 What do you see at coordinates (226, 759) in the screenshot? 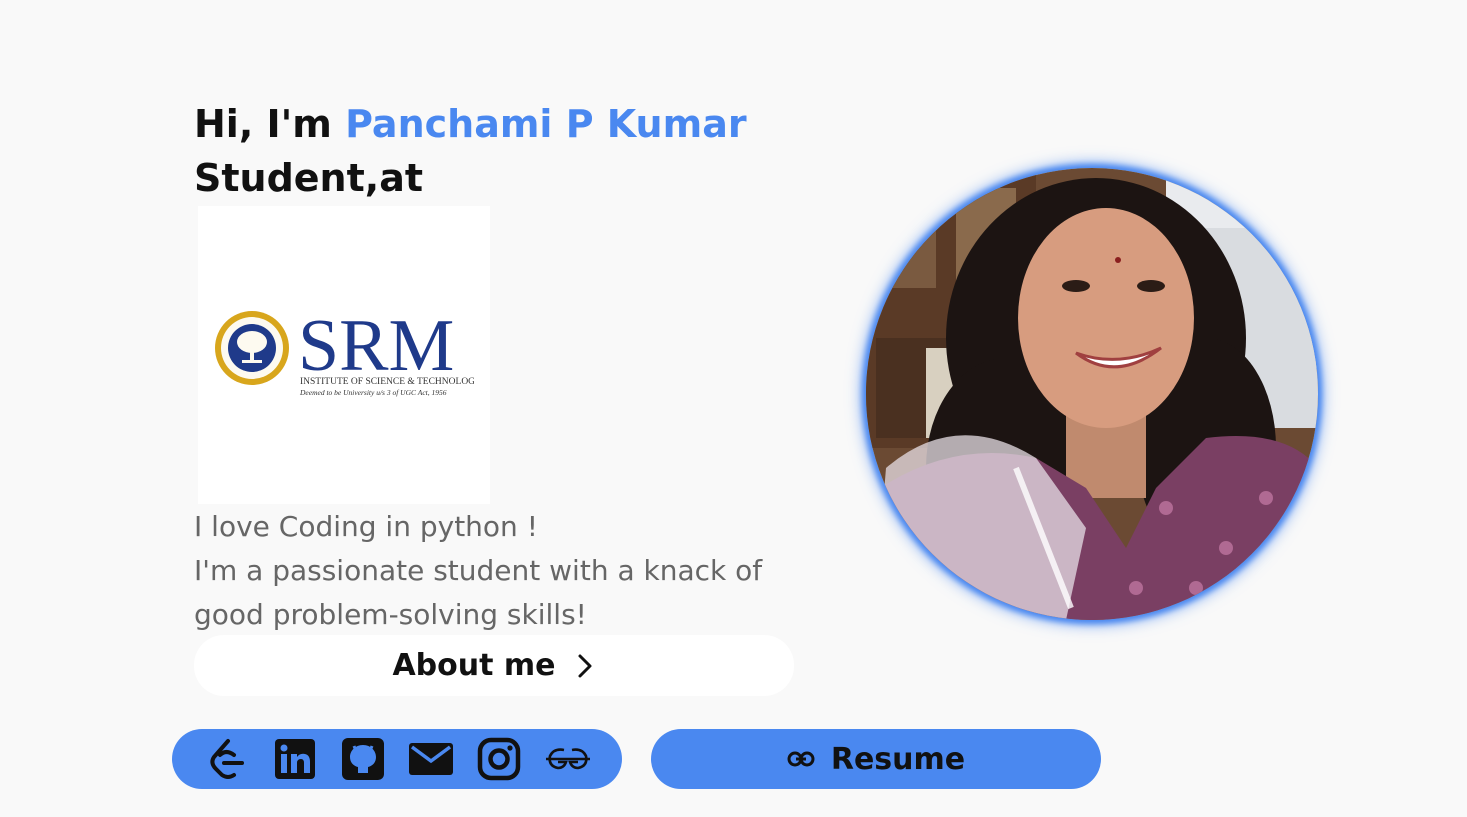
I see `leetcode-icon` at bounding box center [226, 759].